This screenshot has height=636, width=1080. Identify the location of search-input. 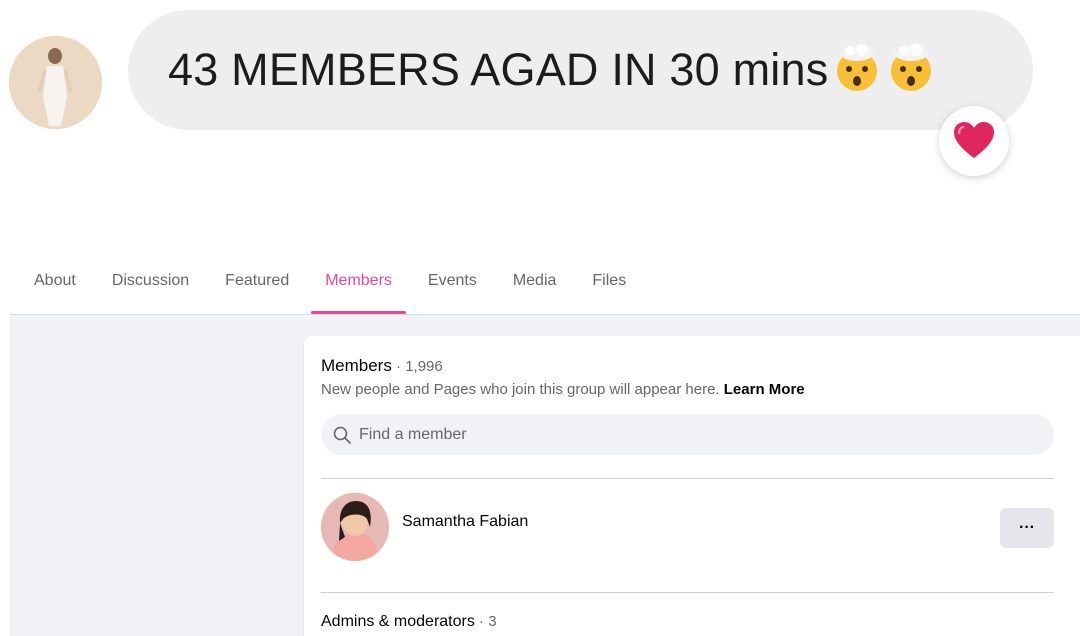
(689, 434).